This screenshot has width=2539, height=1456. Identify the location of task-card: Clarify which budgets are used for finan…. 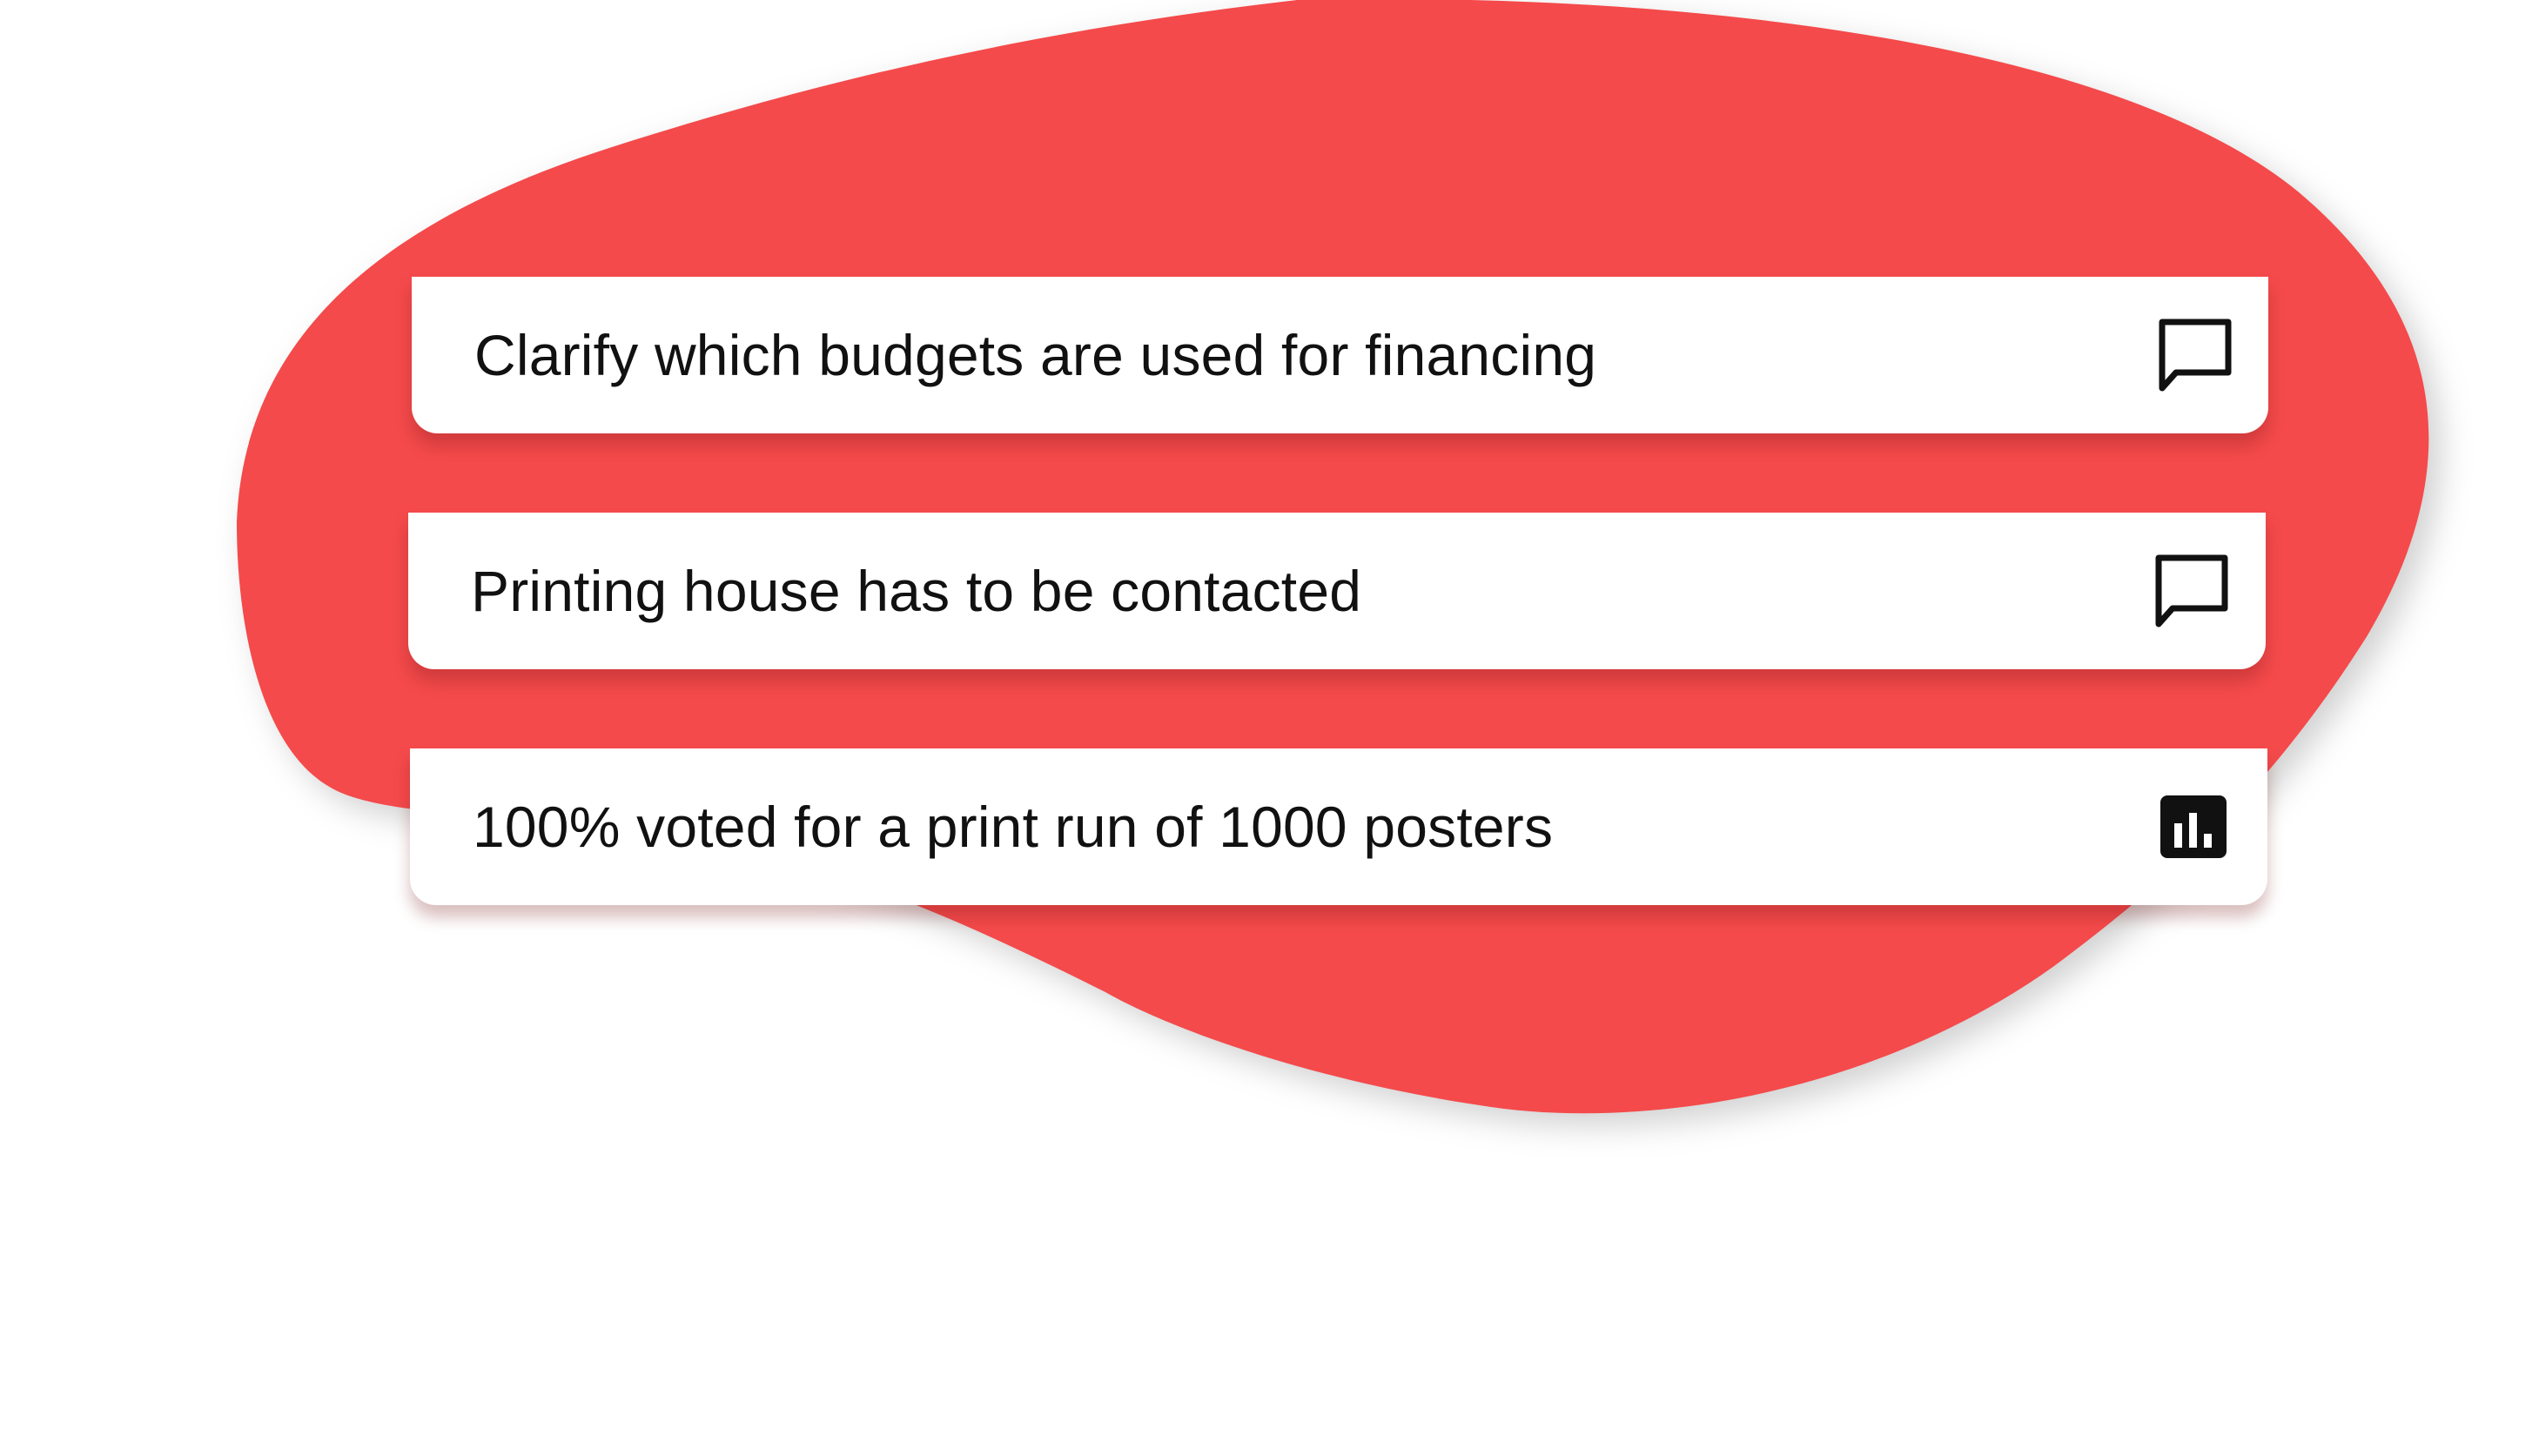
(1340, 355).